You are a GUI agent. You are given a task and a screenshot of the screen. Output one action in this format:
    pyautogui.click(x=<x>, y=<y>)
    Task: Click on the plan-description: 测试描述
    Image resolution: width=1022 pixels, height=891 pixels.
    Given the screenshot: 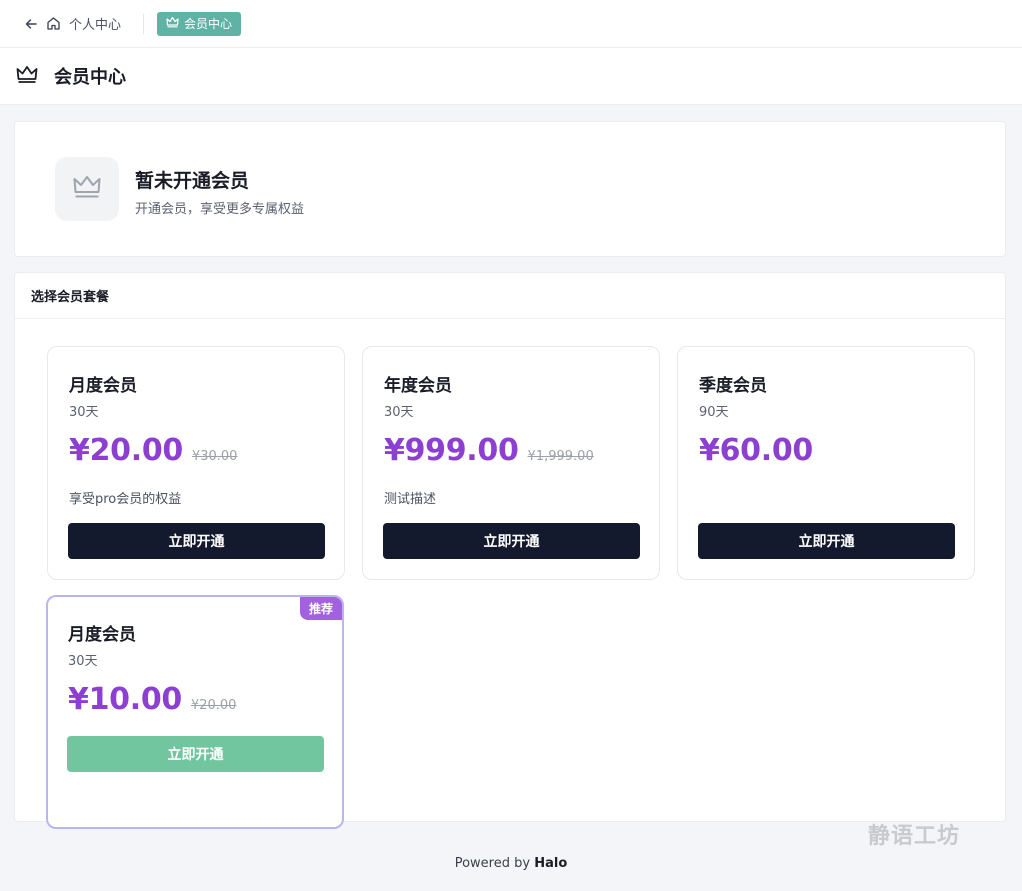 What is the action you would take?
    pyautogui.click(x=410, y=499)
    